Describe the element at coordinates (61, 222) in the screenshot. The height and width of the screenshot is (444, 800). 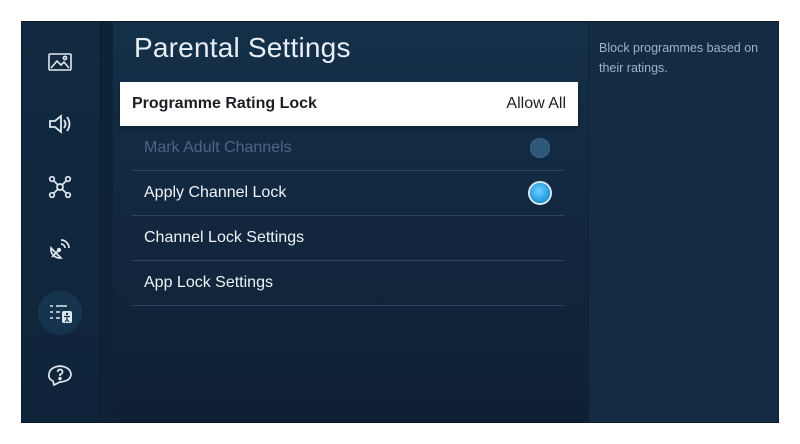
I see `category-sidebar` at that location.